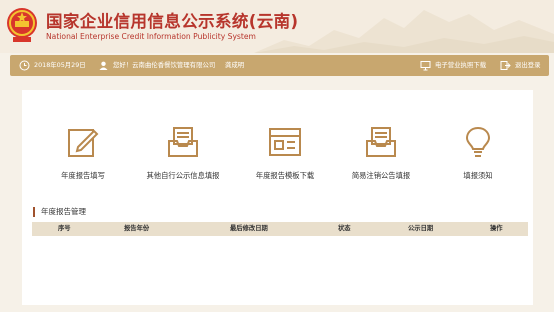  Describe the element at coordinates (137, 228) in the screenshot. I see `column-header: 报告年份` at that location.